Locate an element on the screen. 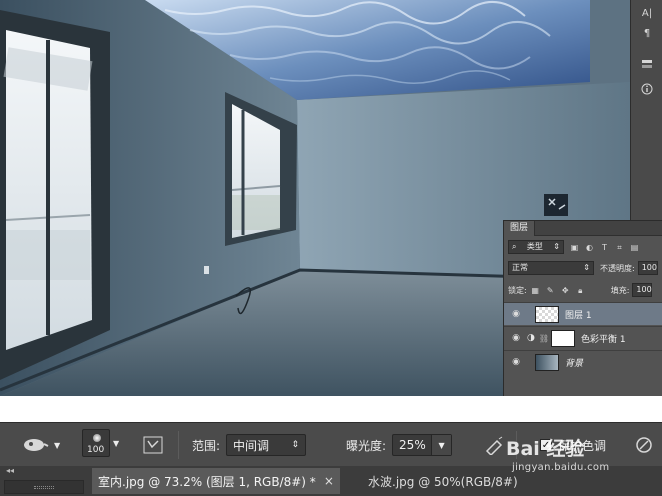  brush-preview: 100 is located at coordinates (96, 443).